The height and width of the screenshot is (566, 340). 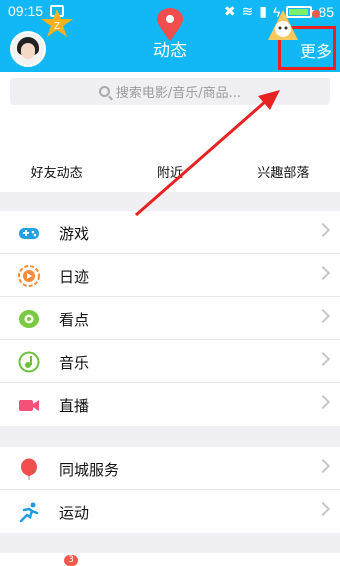 I want to click on list-label: 日迹, so click(x=74, y=277).